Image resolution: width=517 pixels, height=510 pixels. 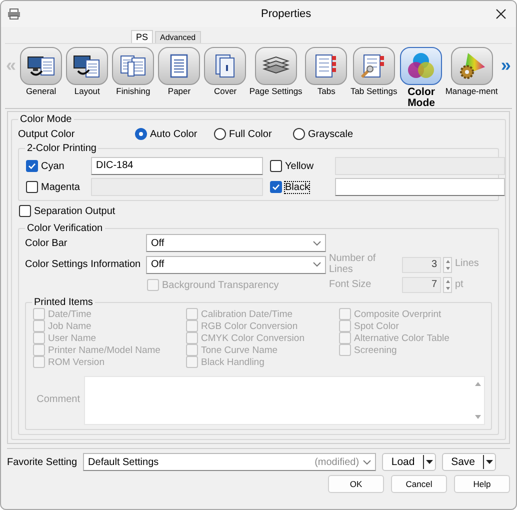 What do you see at coordinates (47, 134) in the screenshot?
I see `field-label: Output Color` at bounding box center [47, 134].